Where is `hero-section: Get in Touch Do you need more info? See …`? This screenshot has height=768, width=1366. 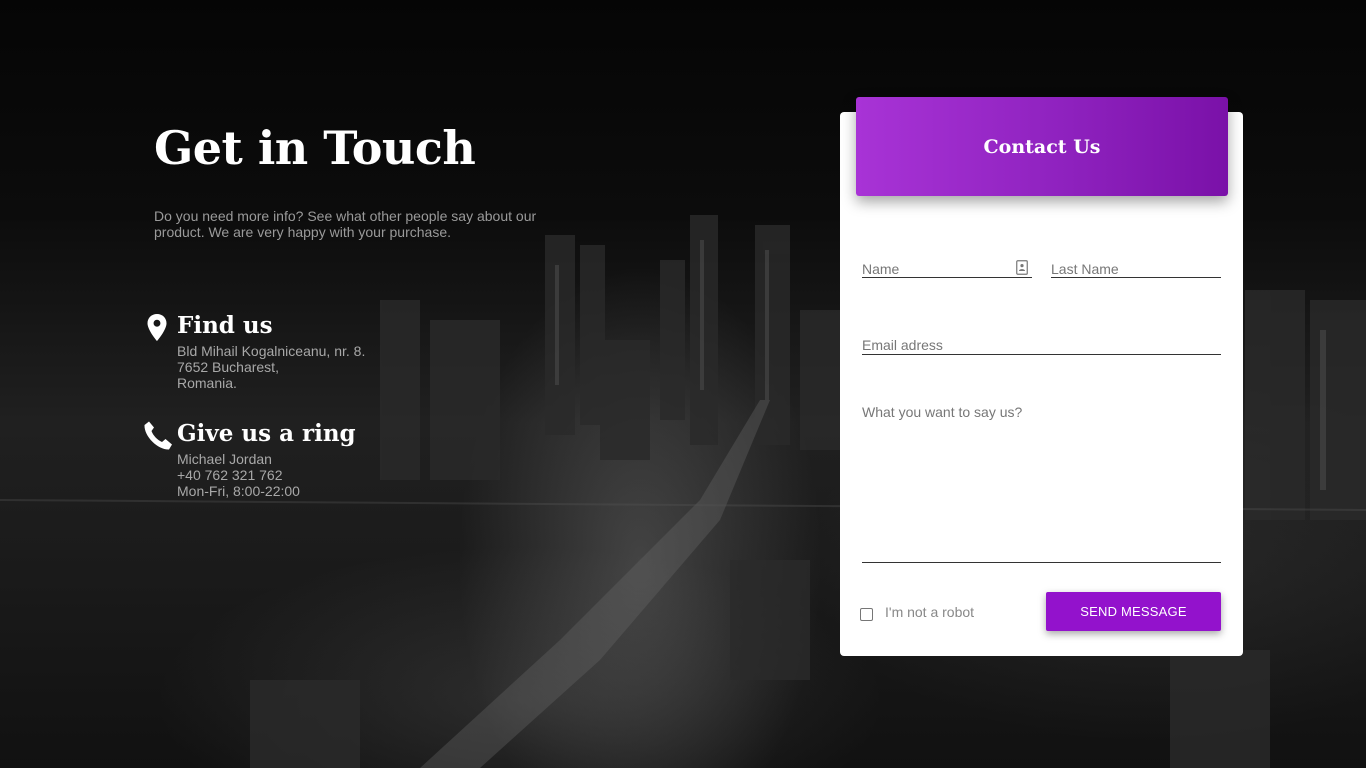
hero-section: Get in Touch Do you need more info? See … is located at coordinates (364, 179).